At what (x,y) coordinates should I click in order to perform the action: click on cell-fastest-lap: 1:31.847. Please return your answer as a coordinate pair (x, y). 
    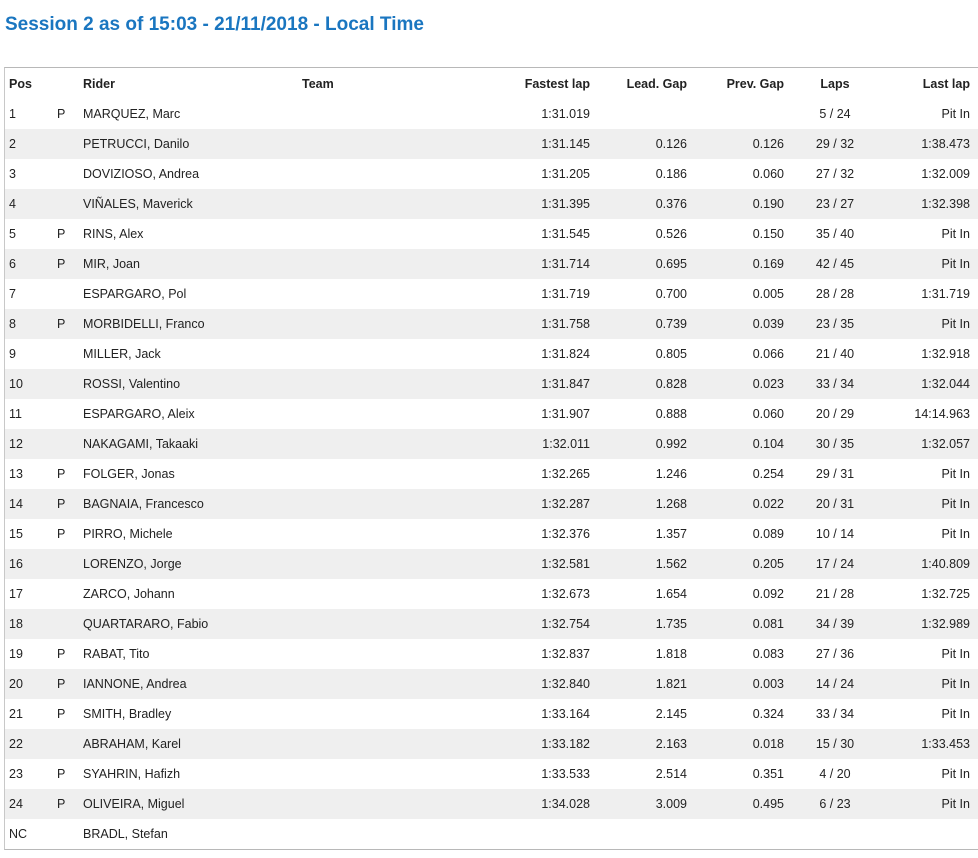
    Looking at the image, I should click on (538, 384).